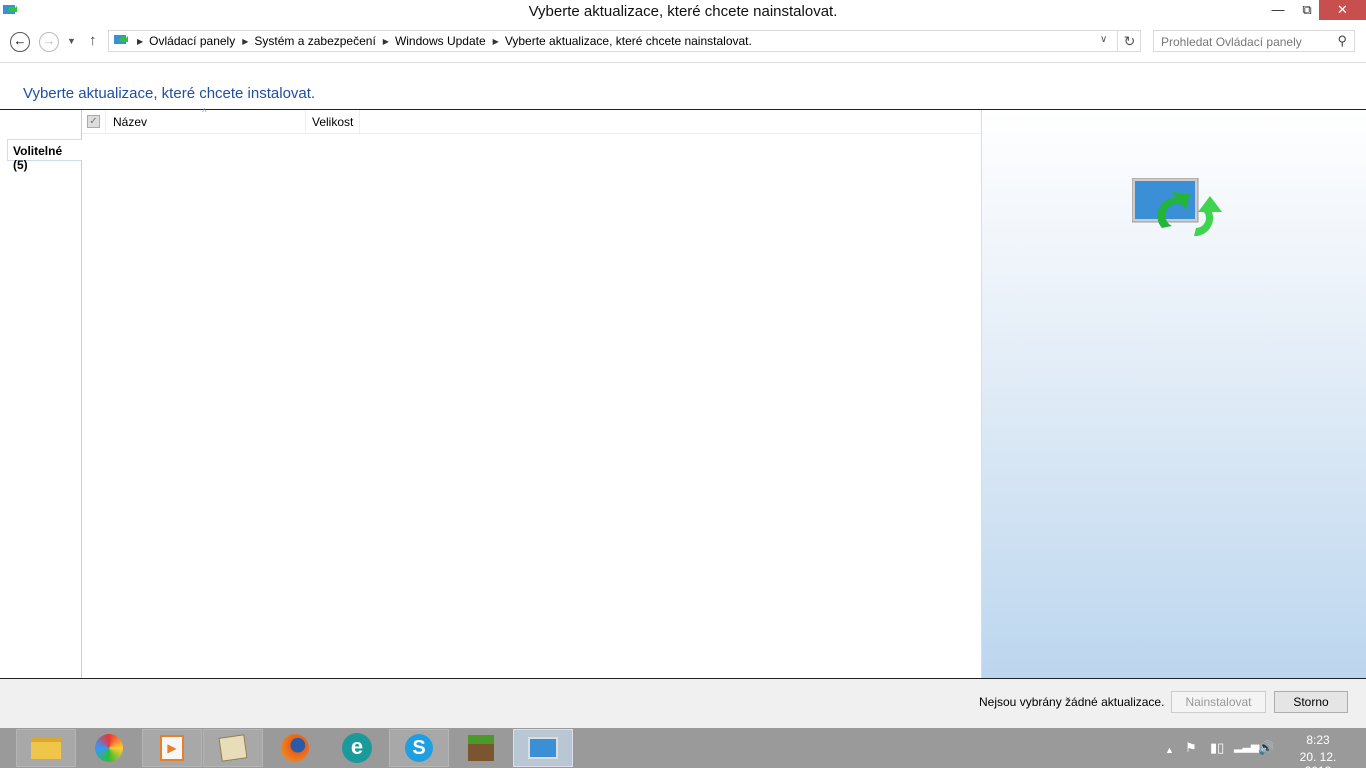 The height and width of the screenshot is (778, 1366). Describe the element at coordinates (192, 41) in the screenshot. I see `breadcrumb-control-panel: Ovládací panely` at that location.